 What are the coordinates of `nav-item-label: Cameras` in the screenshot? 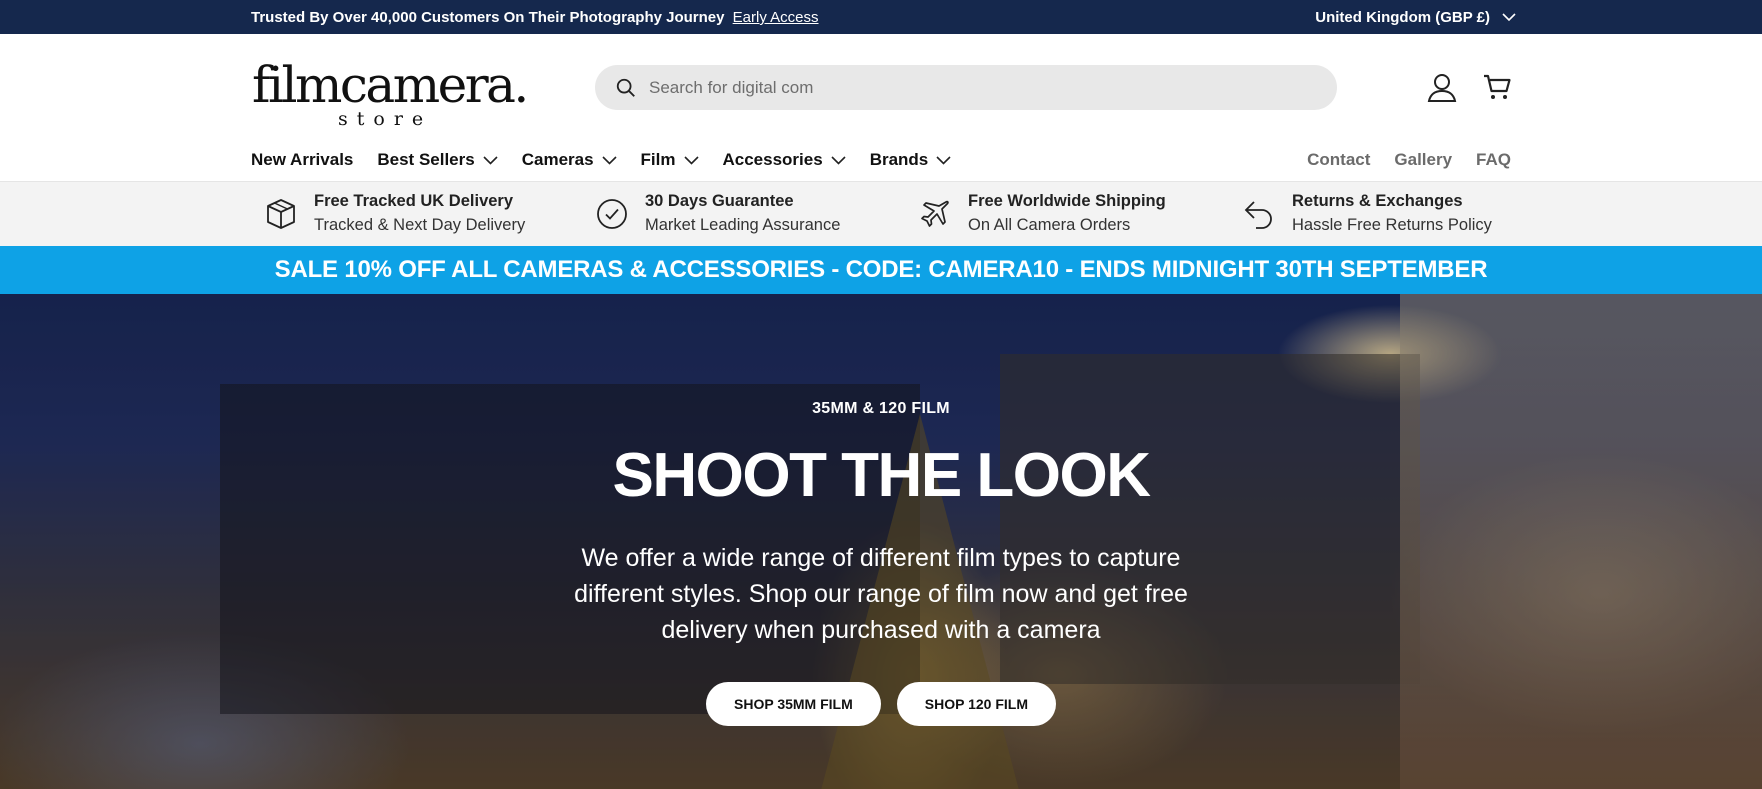 It's located at (557, 159).